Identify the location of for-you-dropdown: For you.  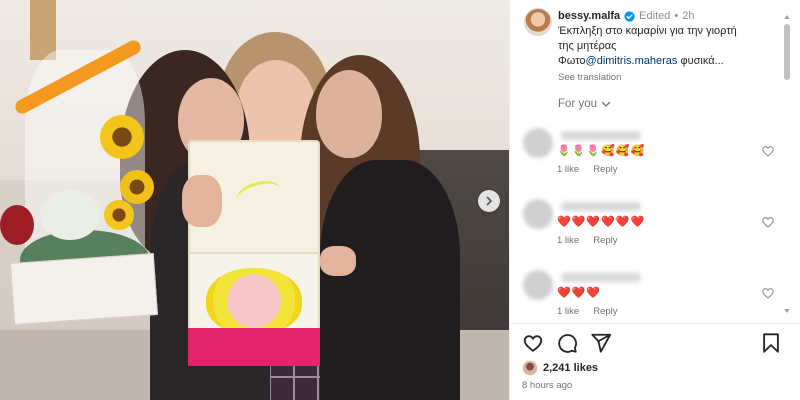
(584, 104).